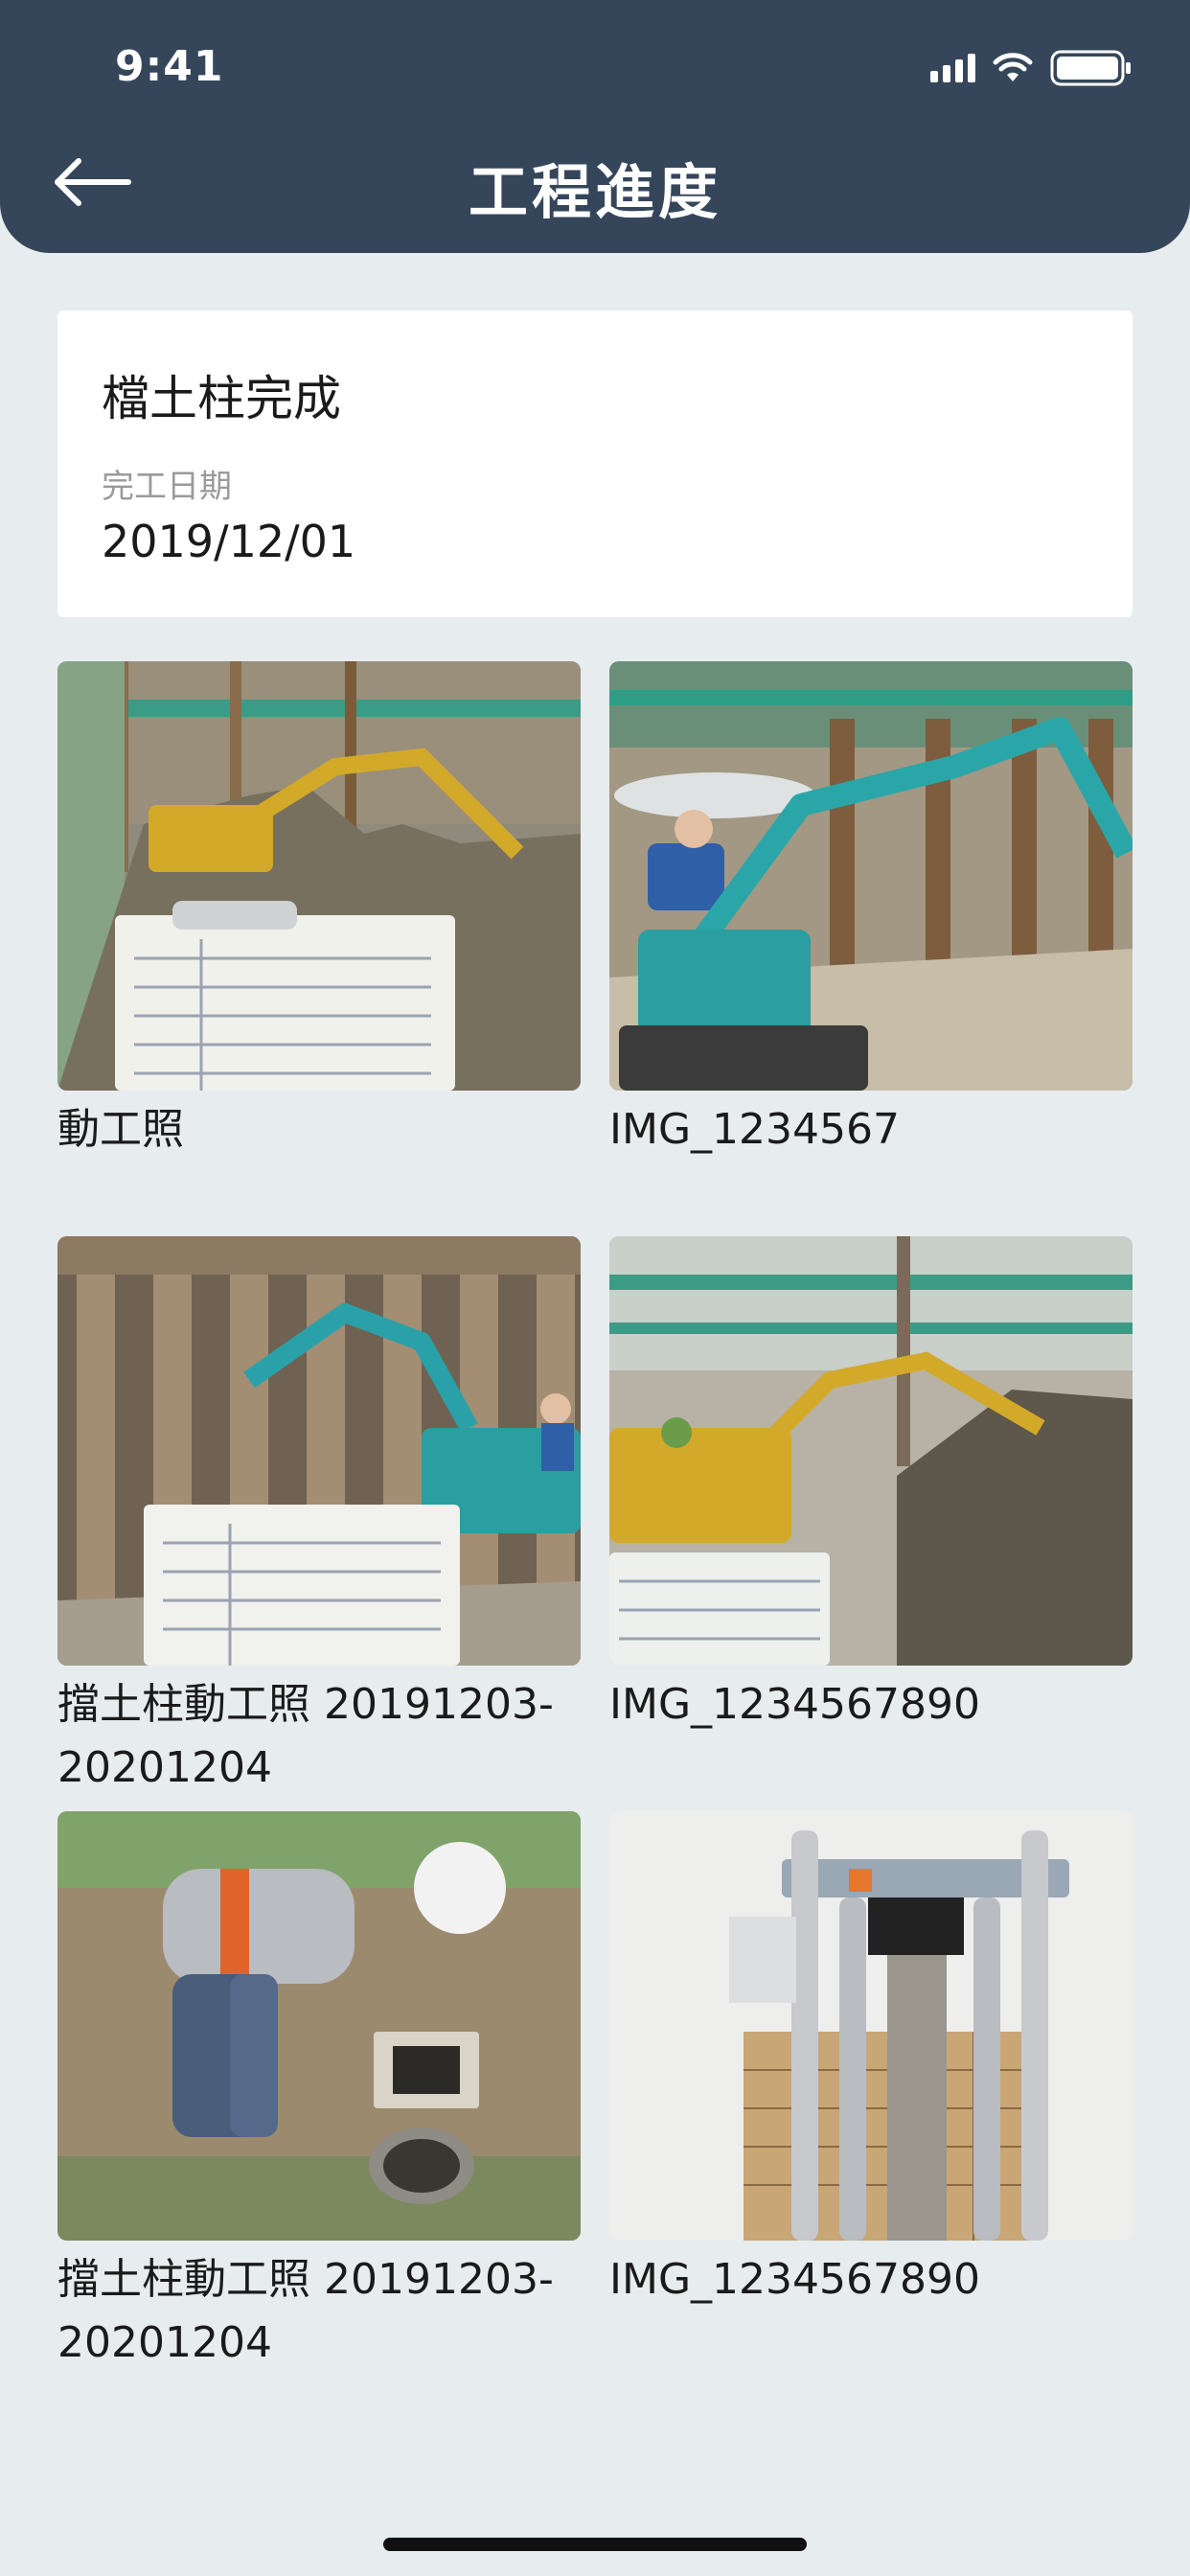 The image size is (1190, 2576). I want to click on milestone-title: 檔土柱完成, so click(222, 398).